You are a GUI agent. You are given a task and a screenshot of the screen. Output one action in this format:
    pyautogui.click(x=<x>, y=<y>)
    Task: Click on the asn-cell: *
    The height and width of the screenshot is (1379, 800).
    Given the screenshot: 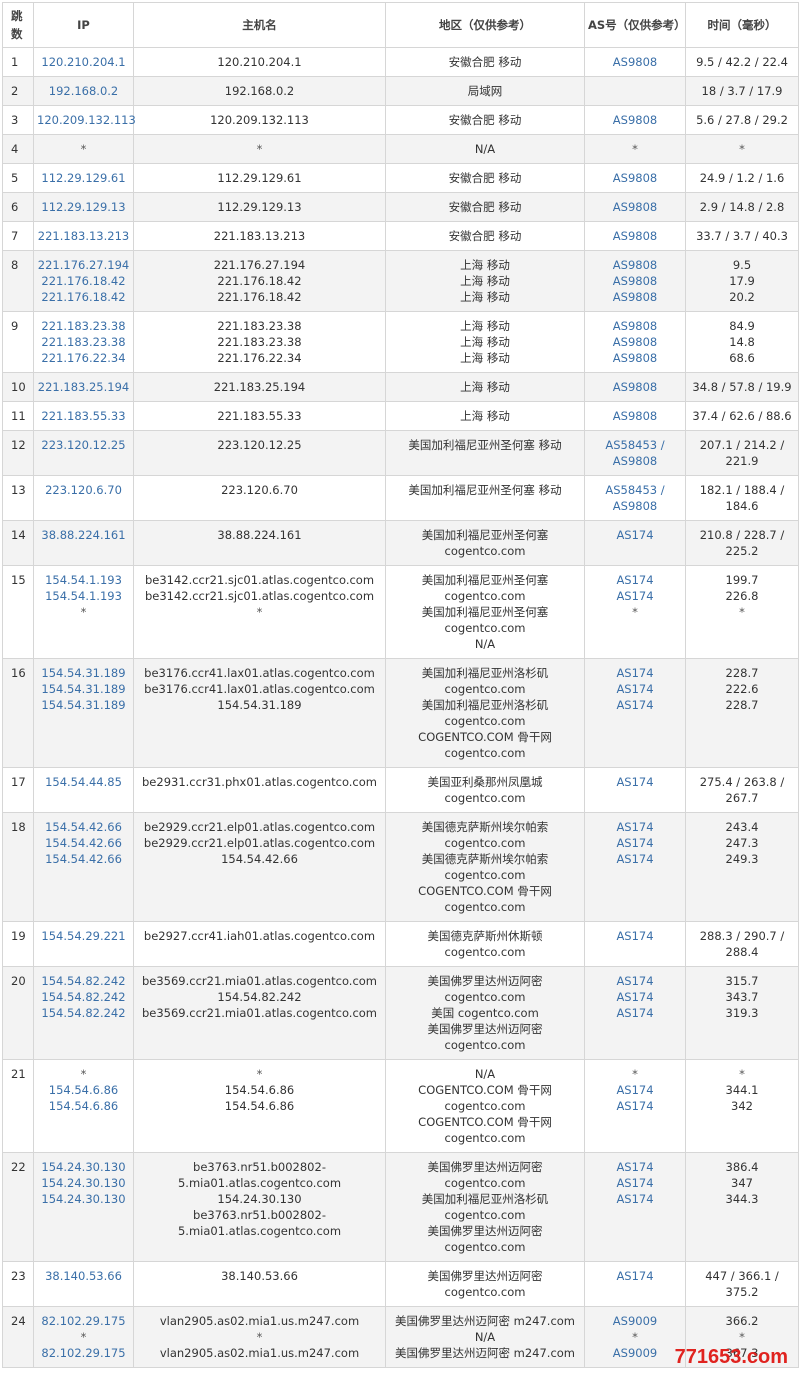 What is the action you would take?
    pyautogui.click(x=635, y=149)
    